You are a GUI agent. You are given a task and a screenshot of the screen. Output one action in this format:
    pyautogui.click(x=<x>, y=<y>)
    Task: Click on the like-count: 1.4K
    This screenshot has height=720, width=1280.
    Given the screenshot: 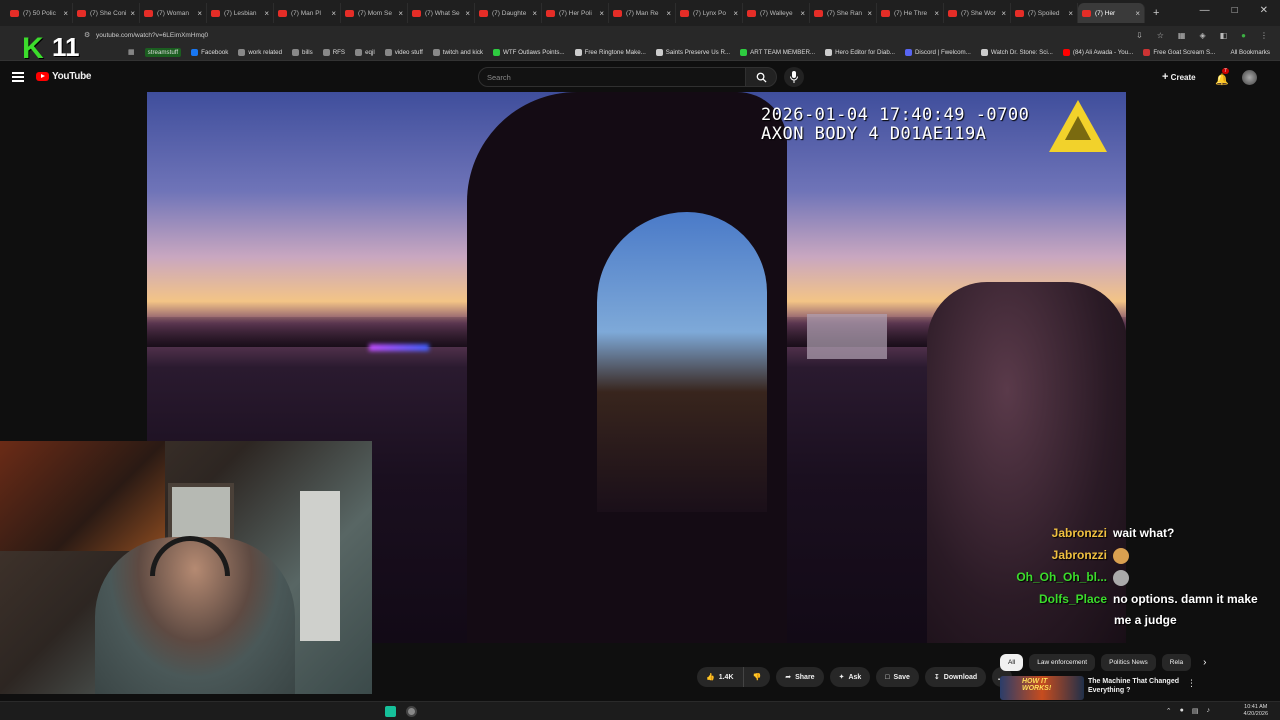 What is the action you would take?
    pyautogui.click(x=726, y=677)
    